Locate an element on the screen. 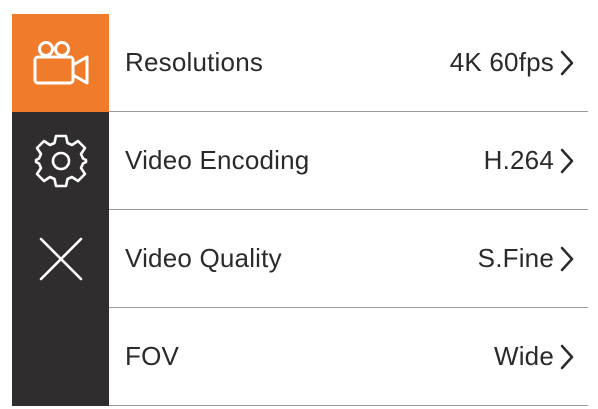  setting-value-group: 4K 60fps is located at coordinates (512, 62).